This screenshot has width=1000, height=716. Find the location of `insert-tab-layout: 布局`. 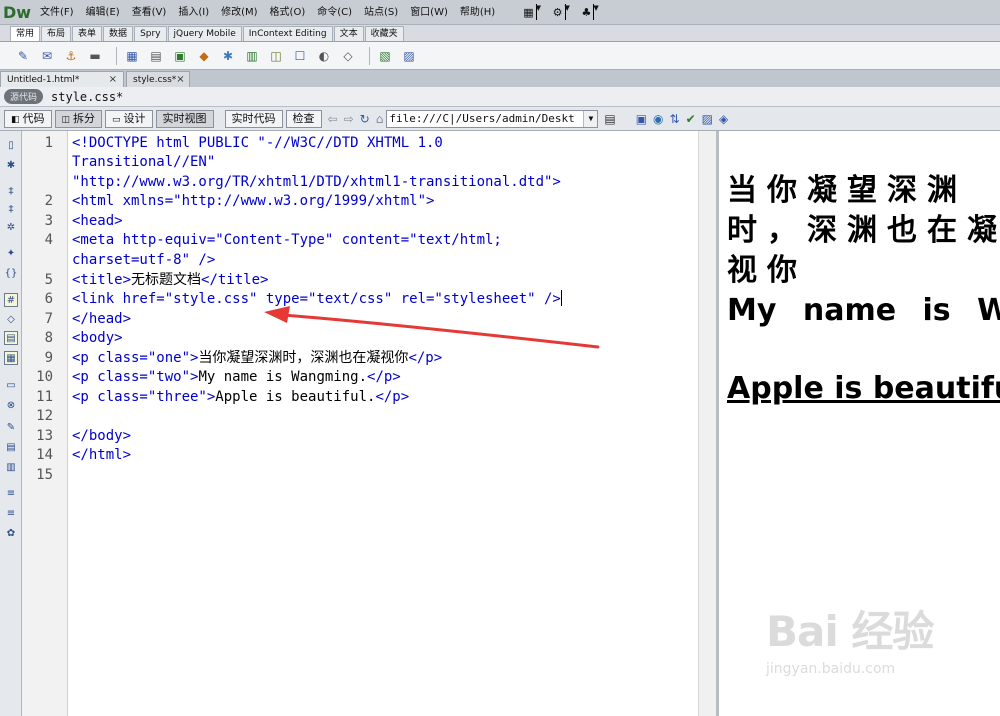

insert-tab-layout: 布局 is located at coordinates (56, 33).